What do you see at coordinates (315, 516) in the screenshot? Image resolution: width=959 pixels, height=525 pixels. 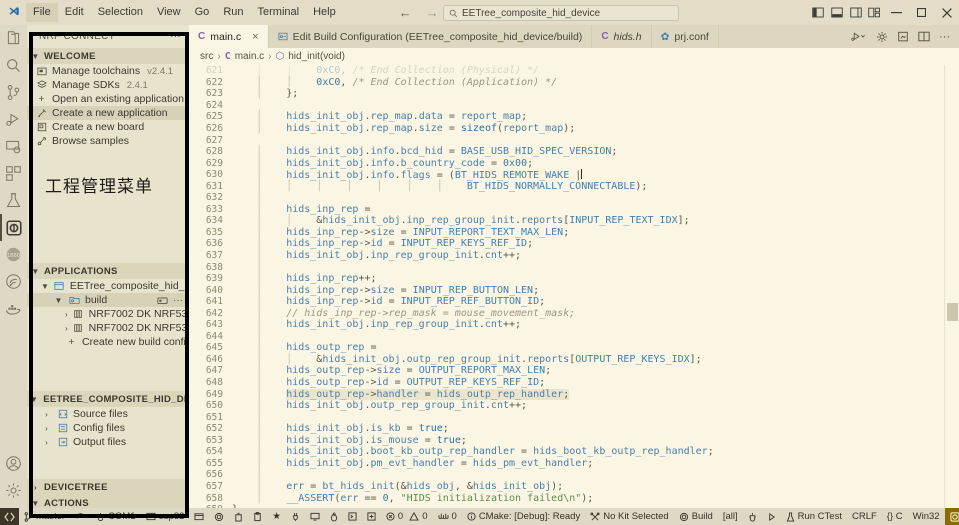 I see `status-monitor` at bounding box center [315, 516].